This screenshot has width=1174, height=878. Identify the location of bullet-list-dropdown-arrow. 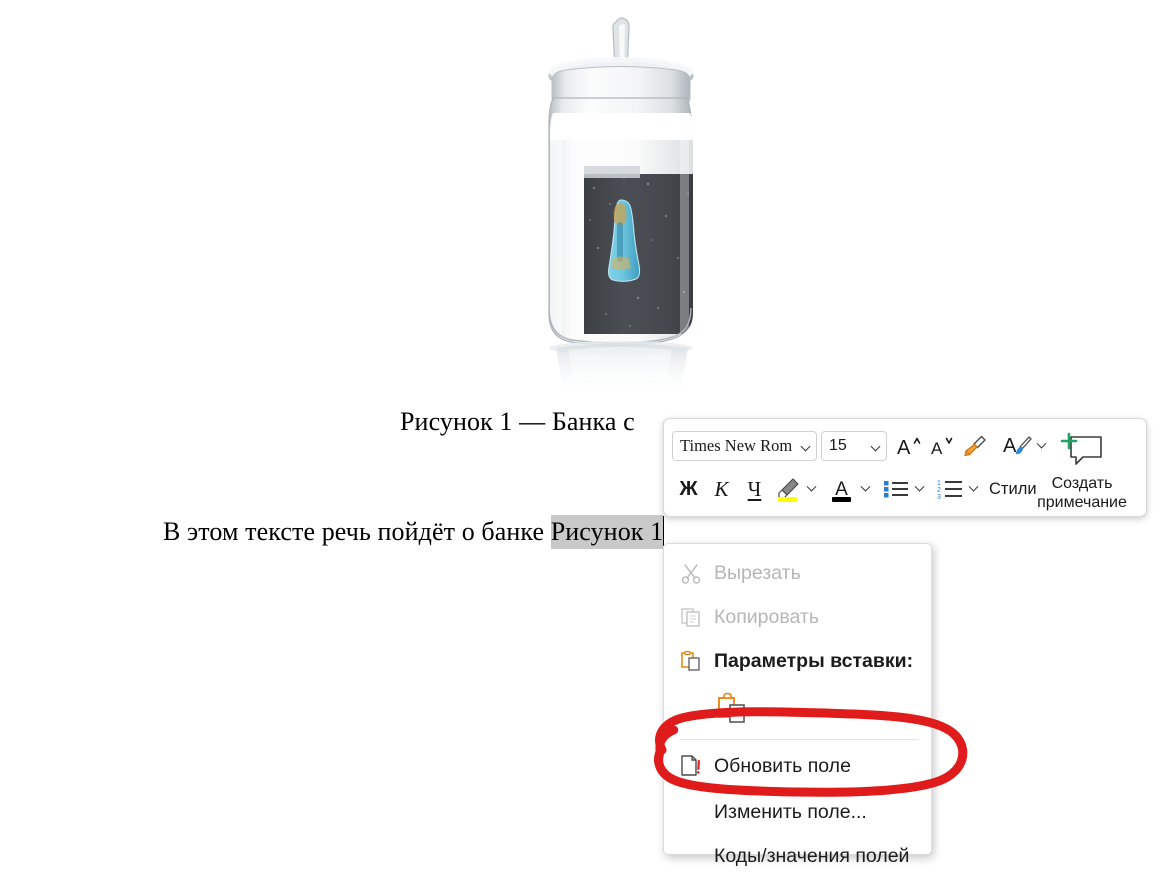
(919, 489).